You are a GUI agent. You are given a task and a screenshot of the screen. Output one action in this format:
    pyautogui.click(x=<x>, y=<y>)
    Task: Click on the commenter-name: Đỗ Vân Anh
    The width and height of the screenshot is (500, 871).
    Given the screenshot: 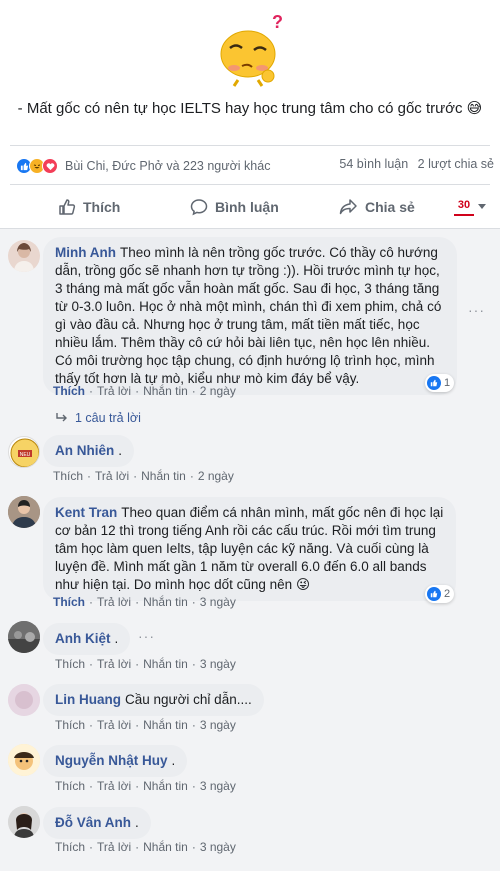 What is the action you would take?
    pyautogui.click(x=93, y=822)
    